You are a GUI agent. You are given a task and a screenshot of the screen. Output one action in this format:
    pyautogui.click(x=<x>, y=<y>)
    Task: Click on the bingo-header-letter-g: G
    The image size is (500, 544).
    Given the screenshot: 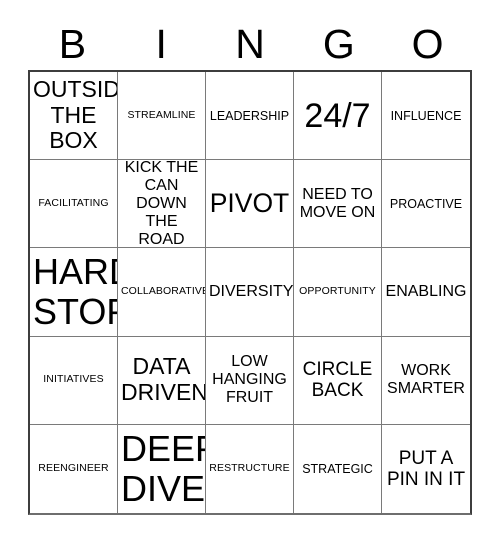 What is the action you would take?
    pyautogui.click(x=338, y=43)
    